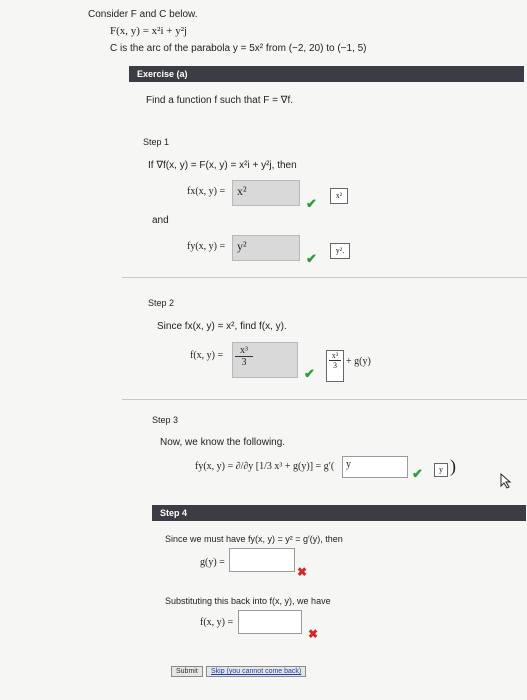  Describe the element at coordinates (187, 671) in the screenshot. I see `submit-button: Submit` at that location.